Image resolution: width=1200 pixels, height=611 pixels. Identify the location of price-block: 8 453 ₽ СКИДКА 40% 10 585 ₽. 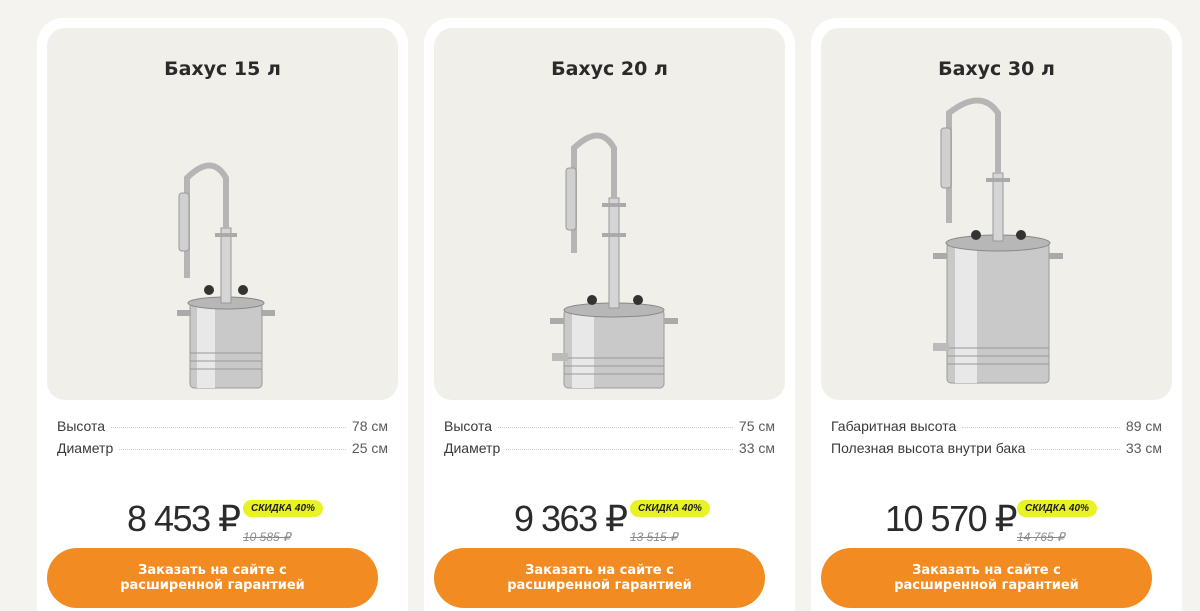
(222, 515).